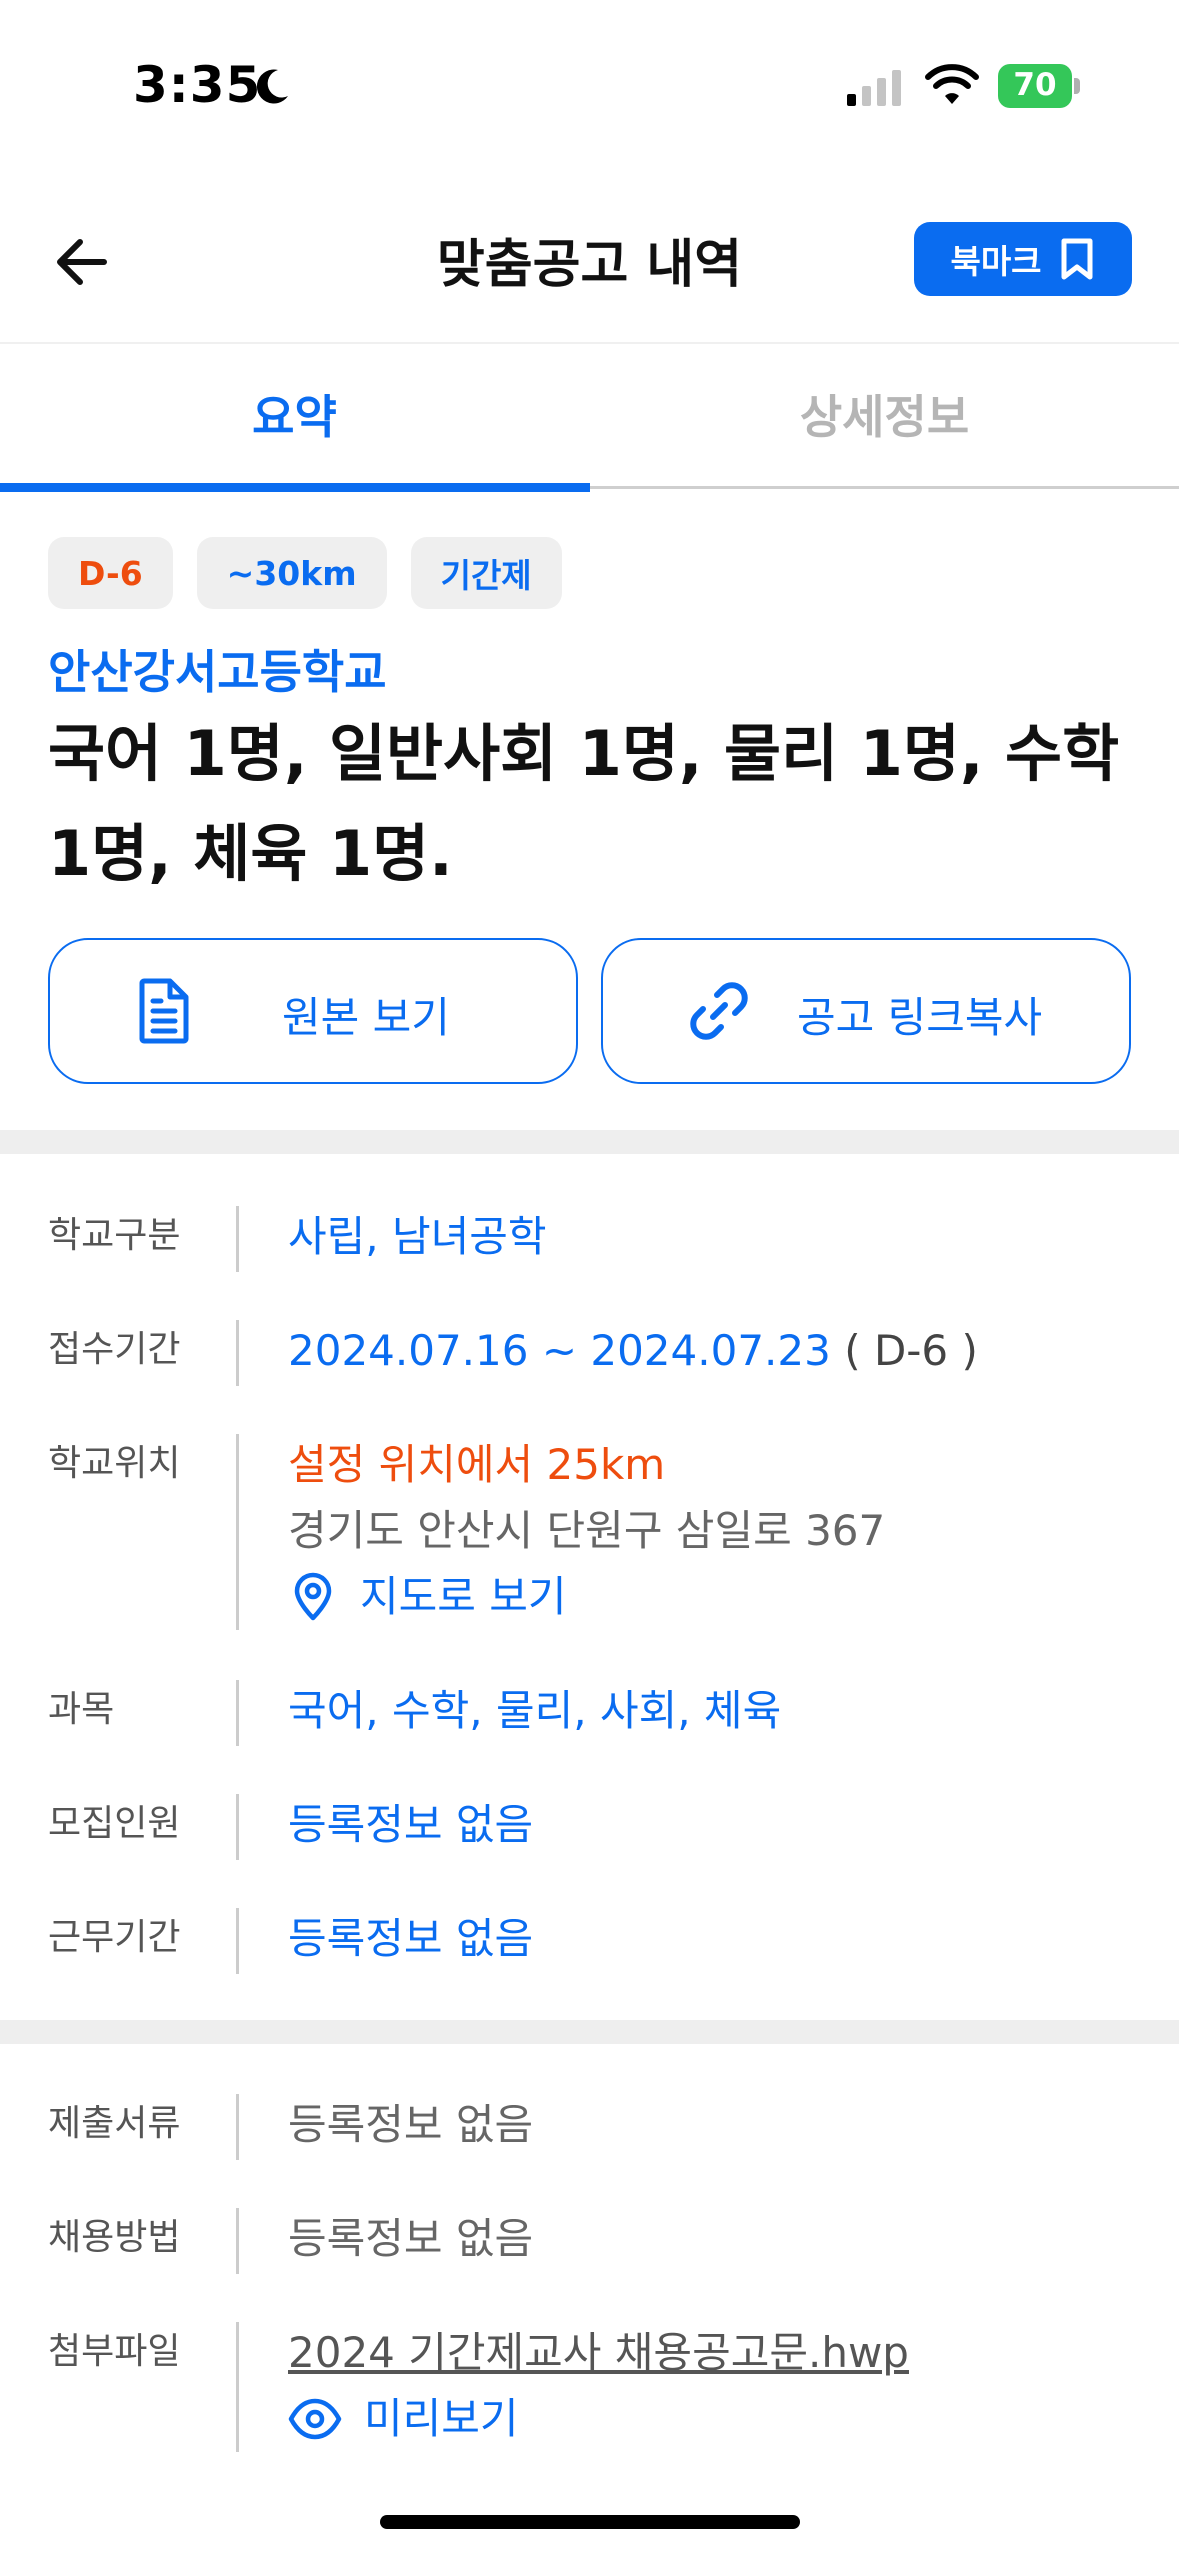 This screenshot has width=1179, height=2556. What do you see at coordinates (586, 1597) in the screenshot?
I see `view-map-link: 지도로 보기` at bounding box center [586, 1597].